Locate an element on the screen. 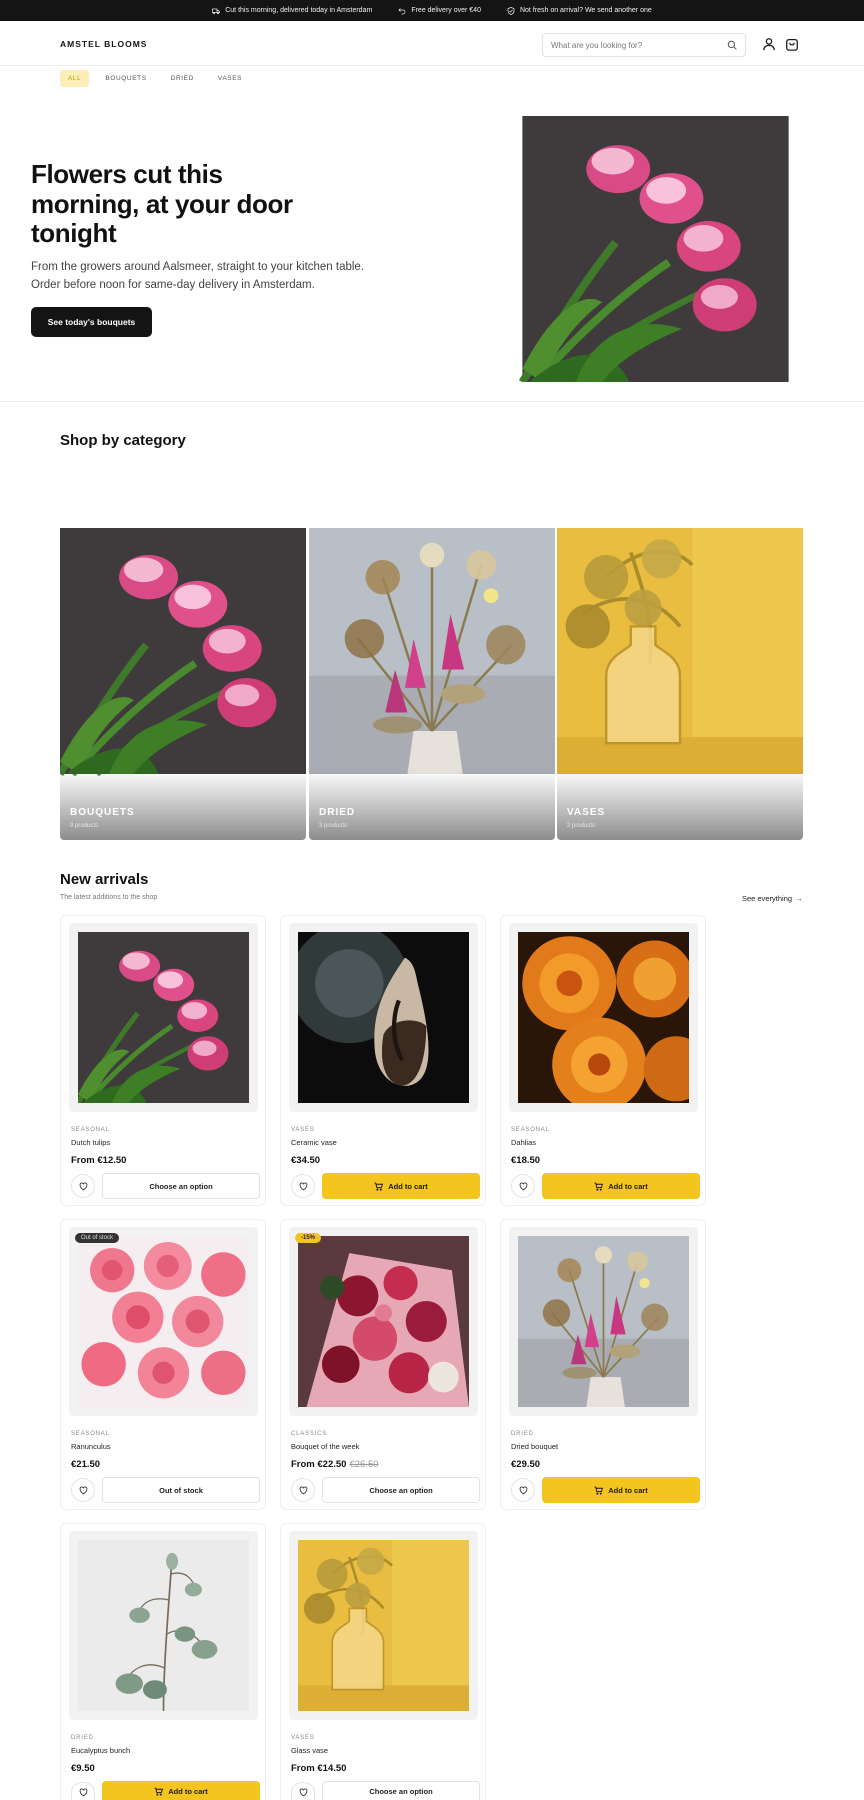 This screenshot has height=1800, width=864. product-name: Dahlias is located at coordinates (523, 1142).